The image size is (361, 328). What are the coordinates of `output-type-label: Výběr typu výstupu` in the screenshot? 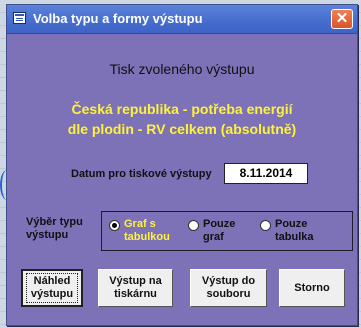 It's located at (61, 229).